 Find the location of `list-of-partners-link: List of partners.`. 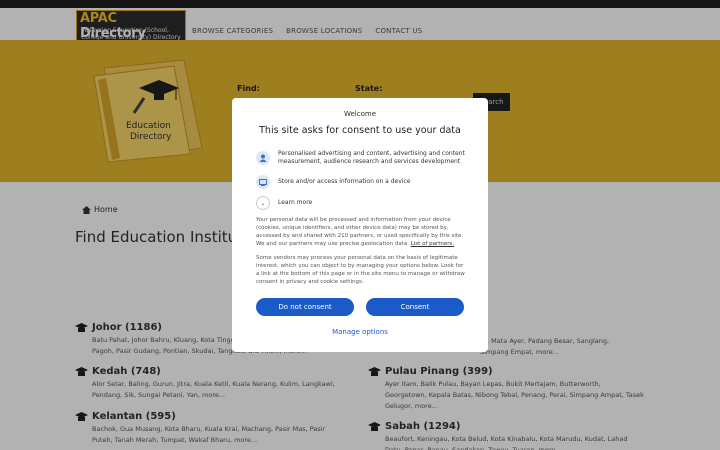

list-of-partners-link: List of partners. is located at coordinates (432, 244).